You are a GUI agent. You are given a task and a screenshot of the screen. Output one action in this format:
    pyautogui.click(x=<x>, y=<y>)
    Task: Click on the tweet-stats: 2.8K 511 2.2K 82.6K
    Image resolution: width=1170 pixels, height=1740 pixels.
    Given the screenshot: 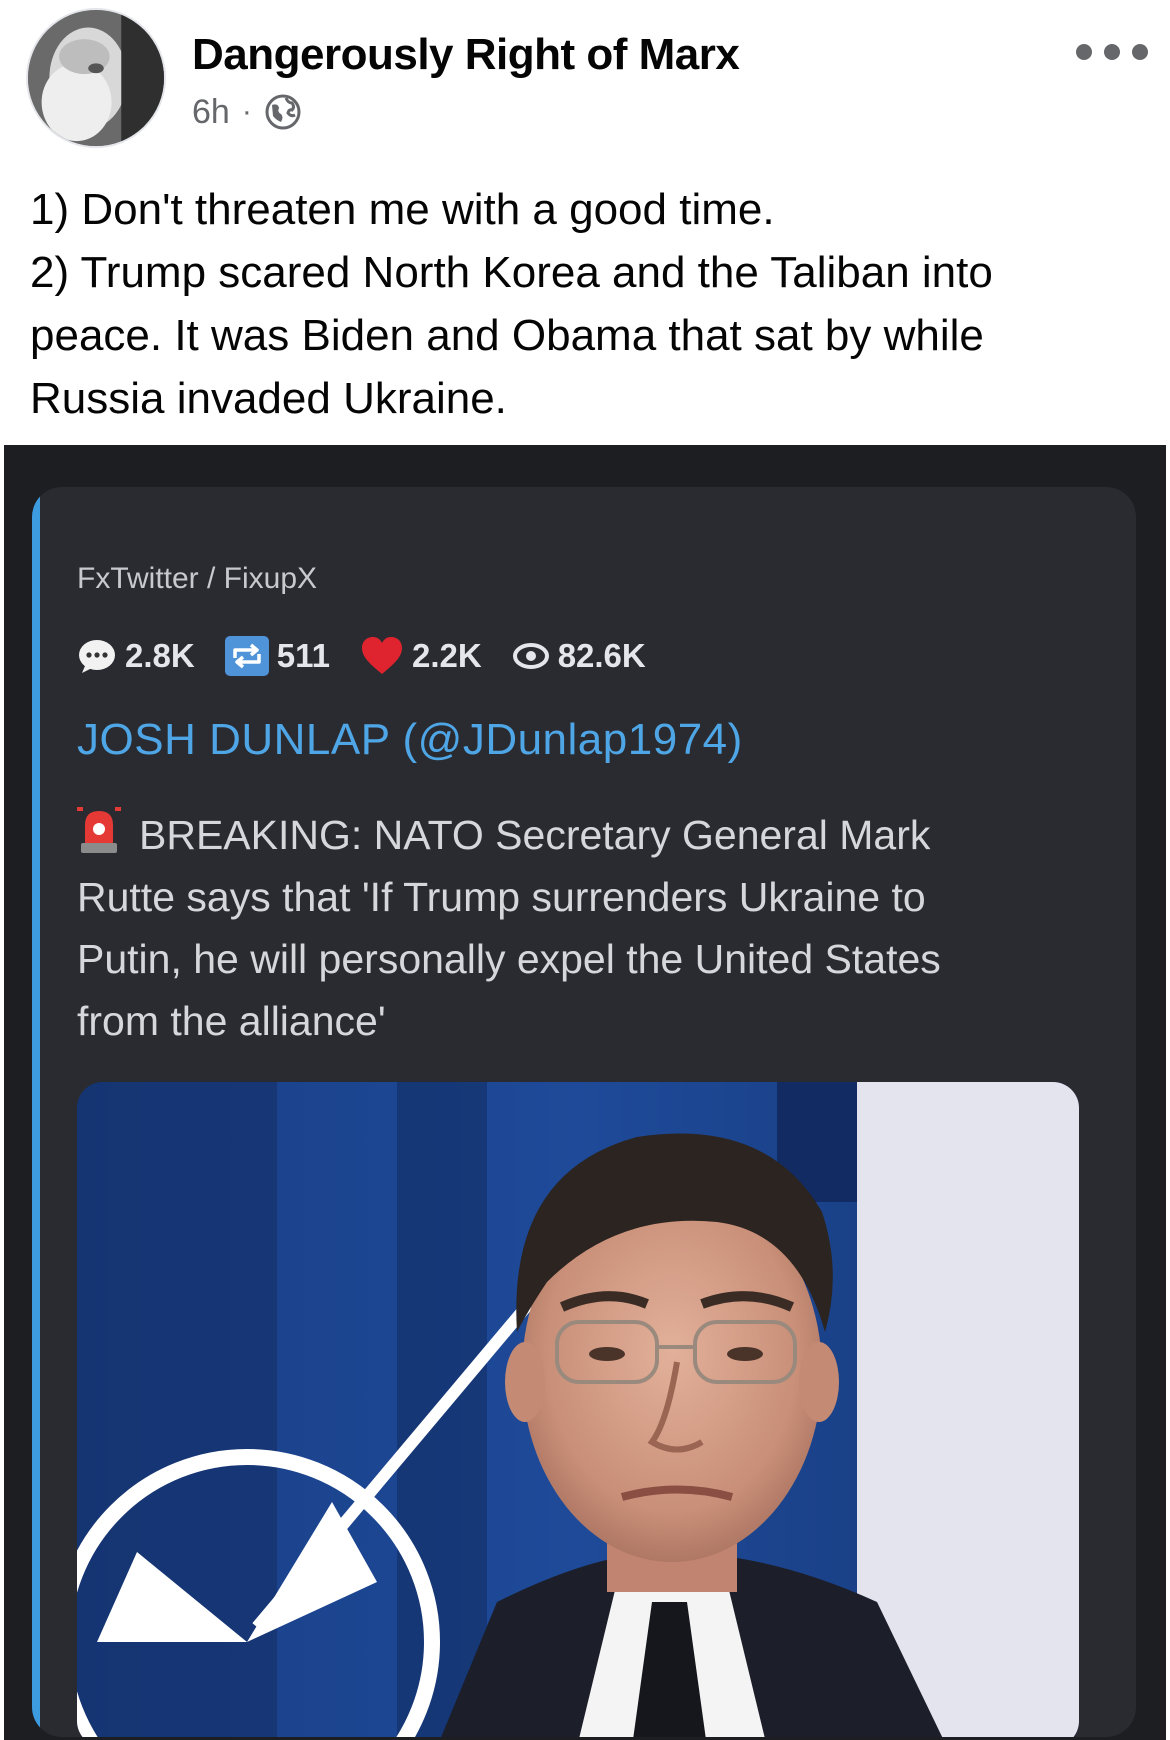 What is the action you would take?
    pyautogui.click(x=376, y=656)
    